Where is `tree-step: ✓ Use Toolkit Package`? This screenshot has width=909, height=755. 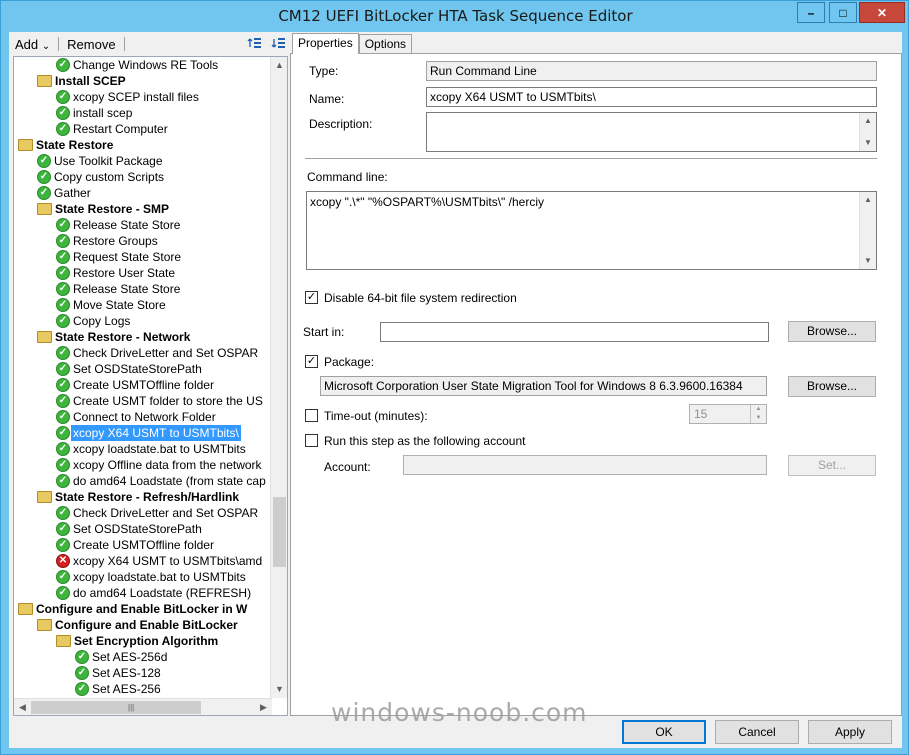
tree-step: ✓ Use Toolkit Package is located at coordinates (143, 161).